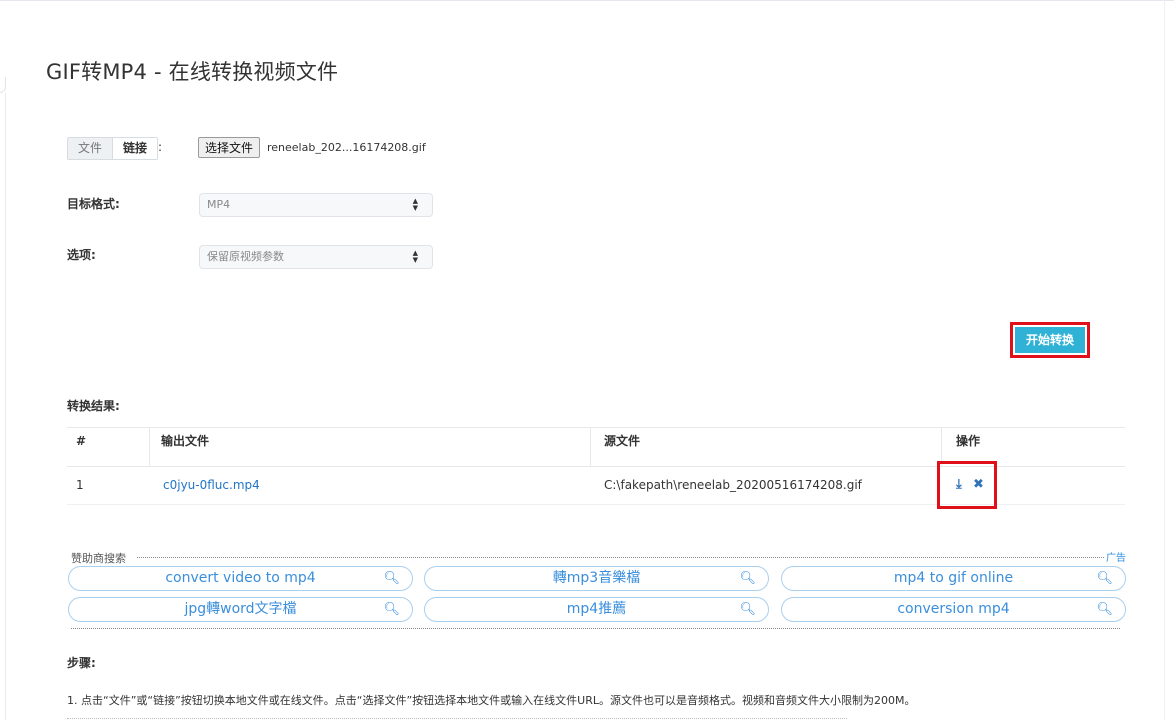 The height and width of the screenshot is (720, 1174). I want to click on start-convert-button: 开始转换, so click(1050, 340).